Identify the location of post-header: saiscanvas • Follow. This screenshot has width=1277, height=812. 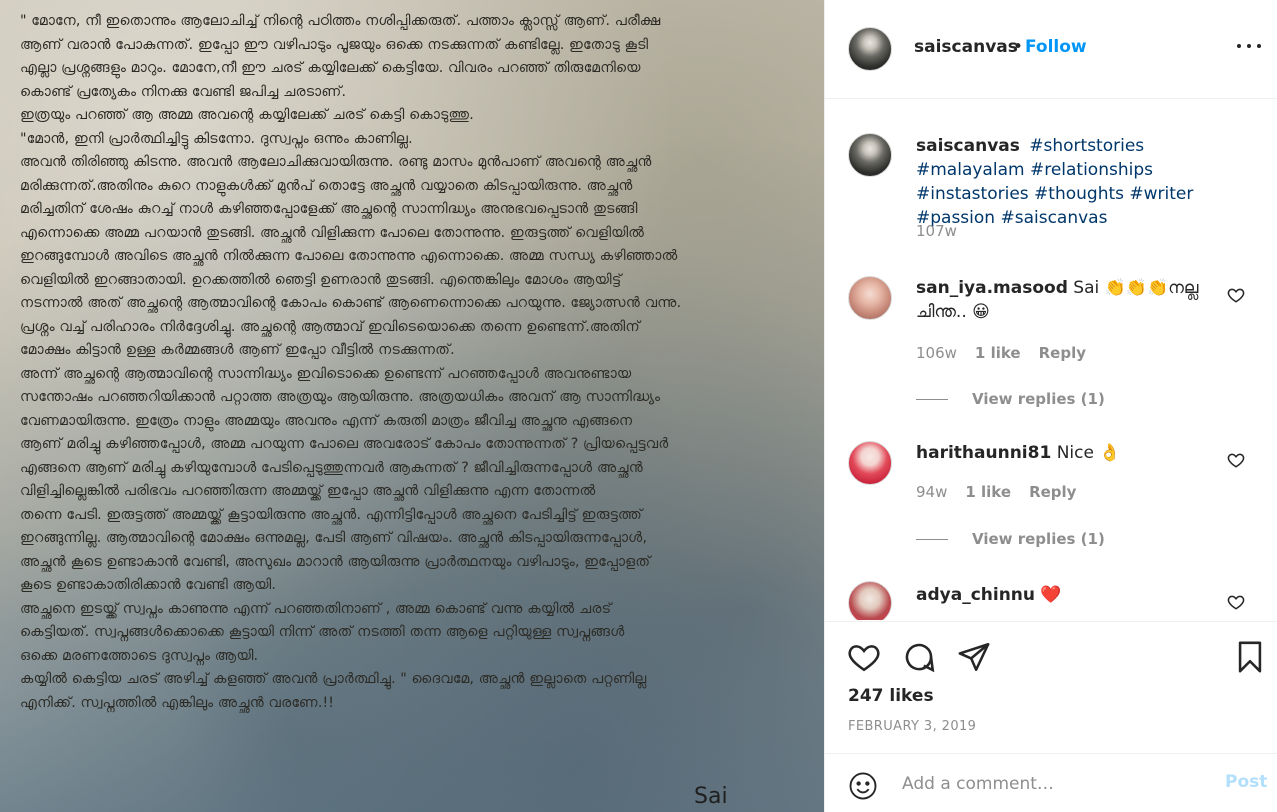
(1051, 49).